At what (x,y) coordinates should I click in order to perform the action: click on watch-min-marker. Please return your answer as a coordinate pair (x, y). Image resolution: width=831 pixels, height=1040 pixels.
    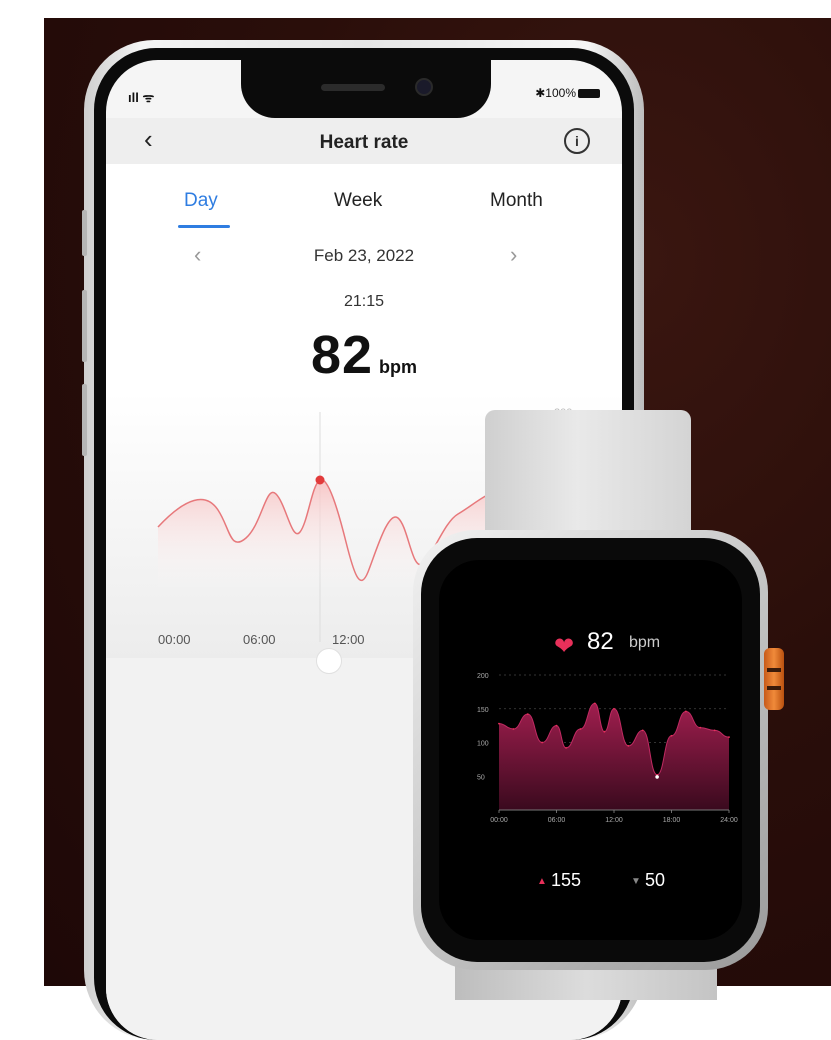
    Looking at the image, I should click on (657, 777).